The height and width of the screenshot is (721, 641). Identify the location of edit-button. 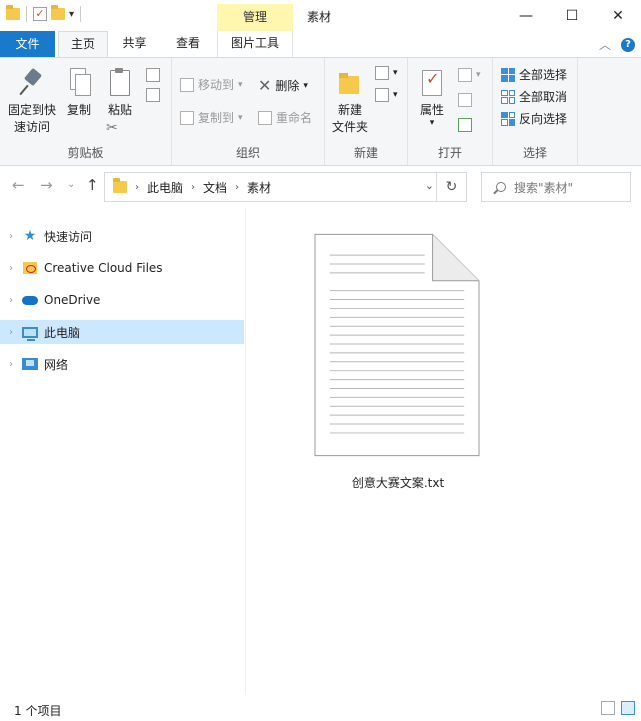
(465, 100).